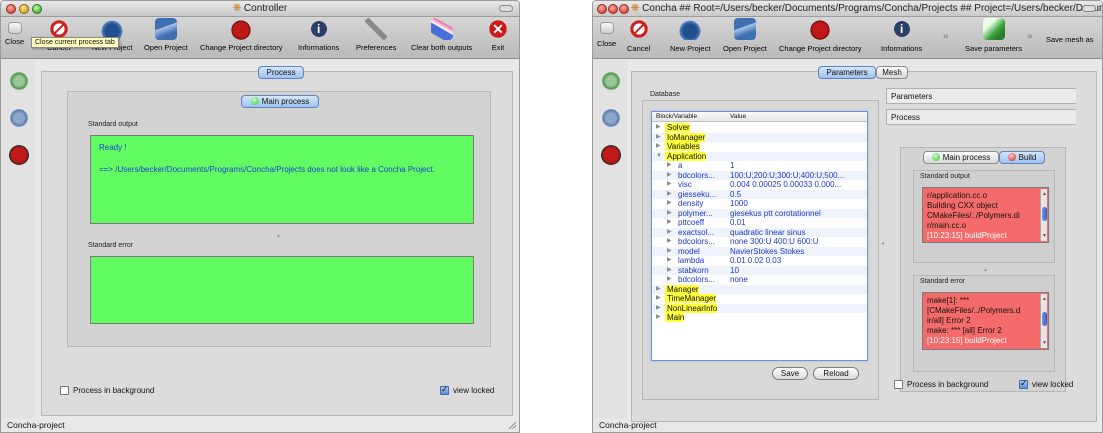  What do you see at coordinates (759, 222) in the screenshot?
I see `tree-row: ▶ pttcoeff 0.01` at bounding box center [759, 222].